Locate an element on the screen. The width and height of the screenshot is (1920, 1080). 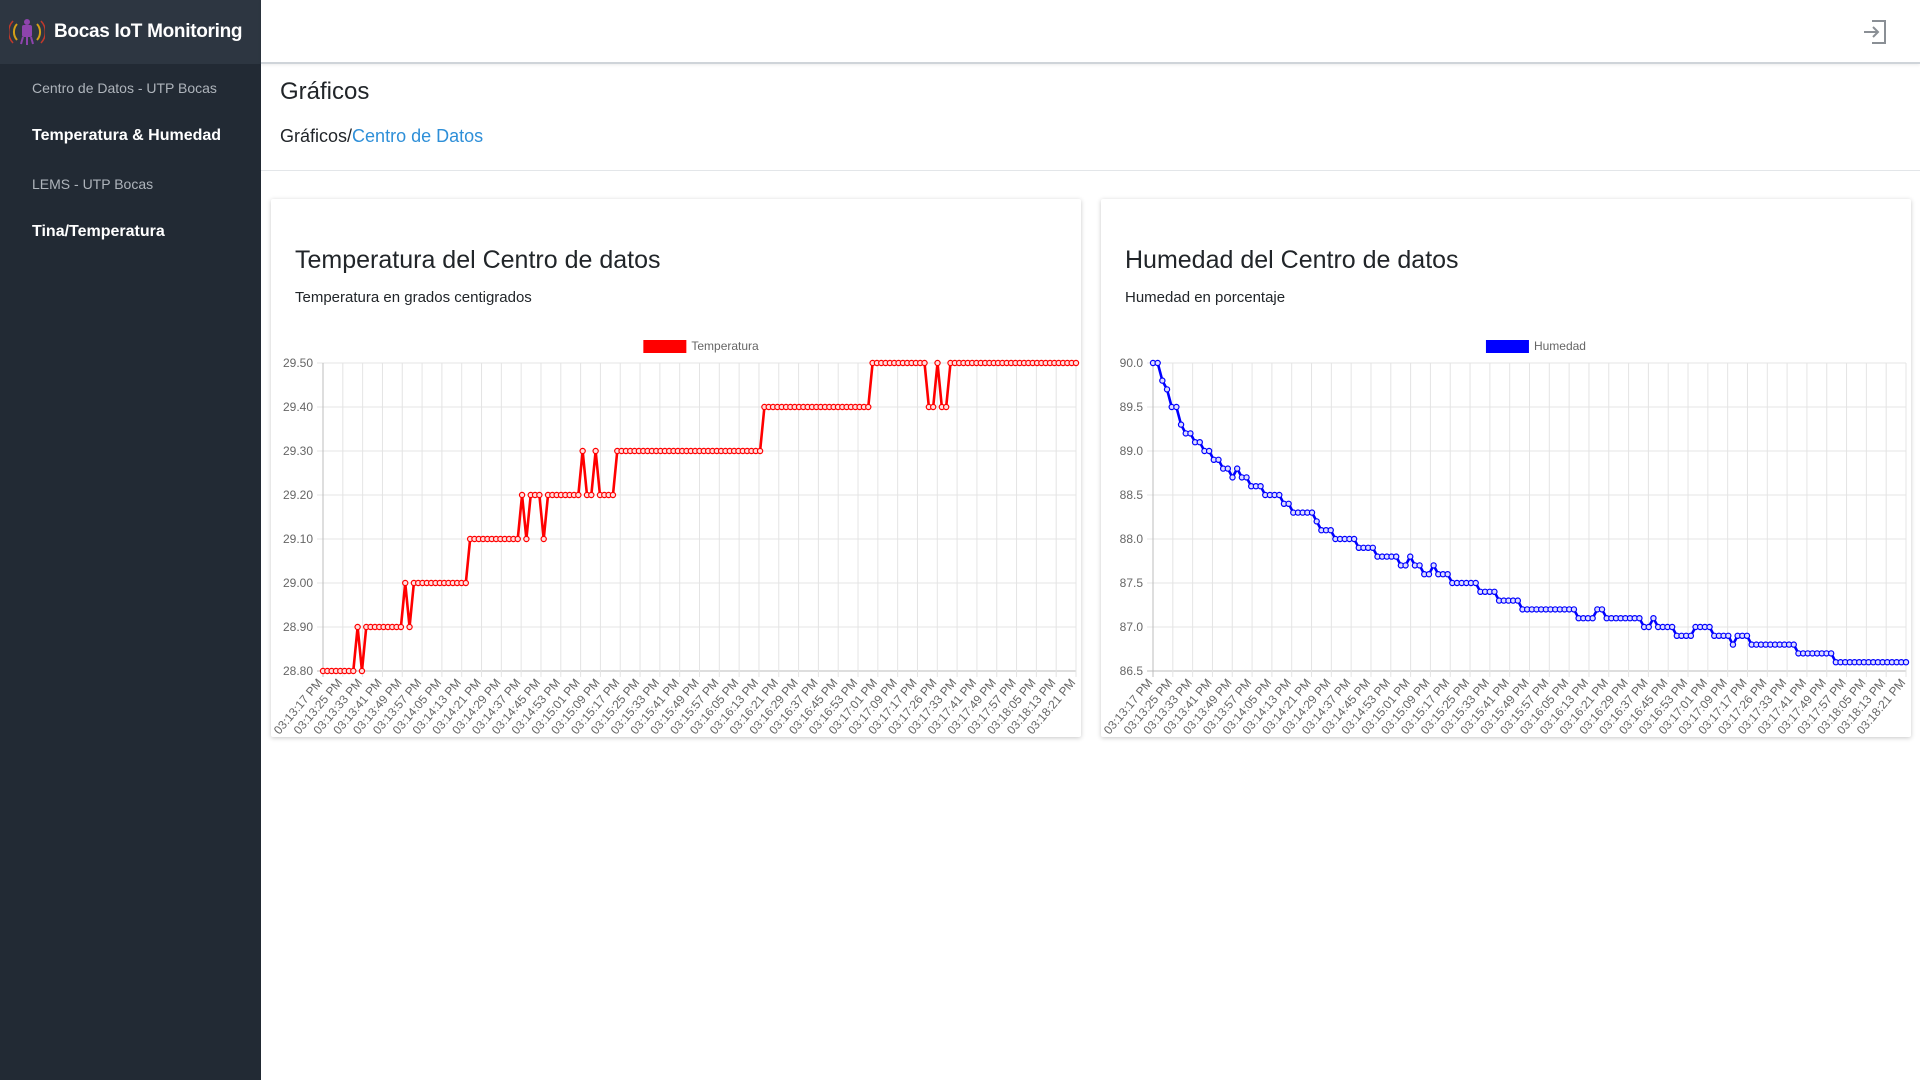
temperature-y-tick-label: 29.30 is located at coordinates (298, 451).